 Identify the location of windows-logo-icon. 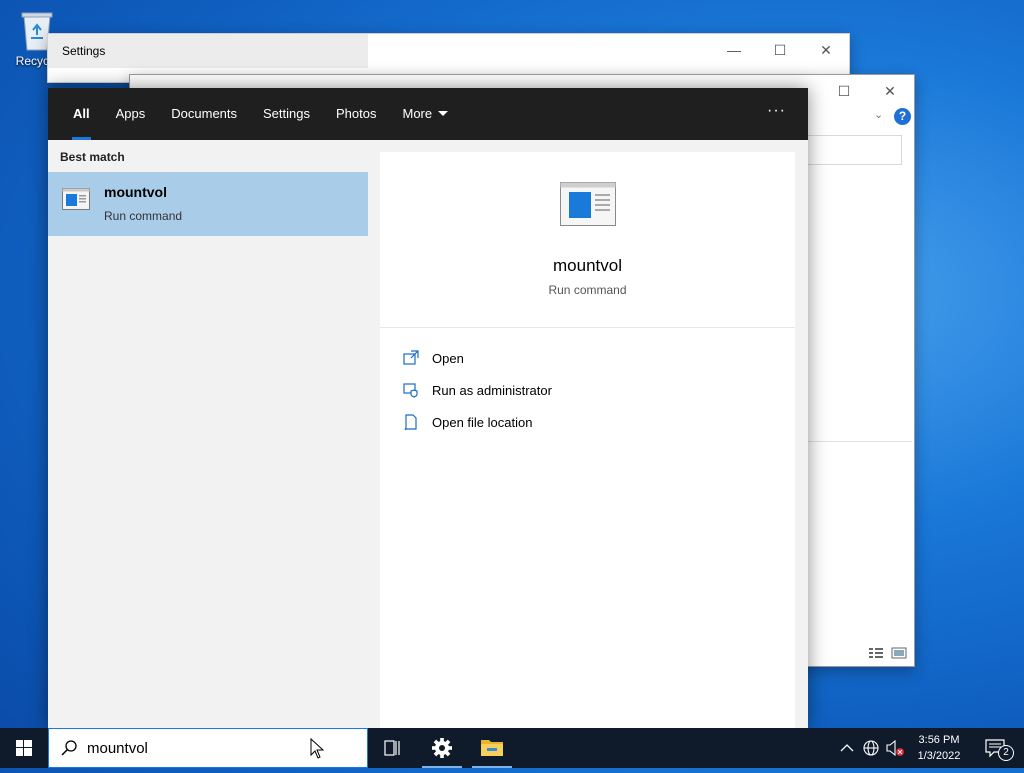
(24, 748).